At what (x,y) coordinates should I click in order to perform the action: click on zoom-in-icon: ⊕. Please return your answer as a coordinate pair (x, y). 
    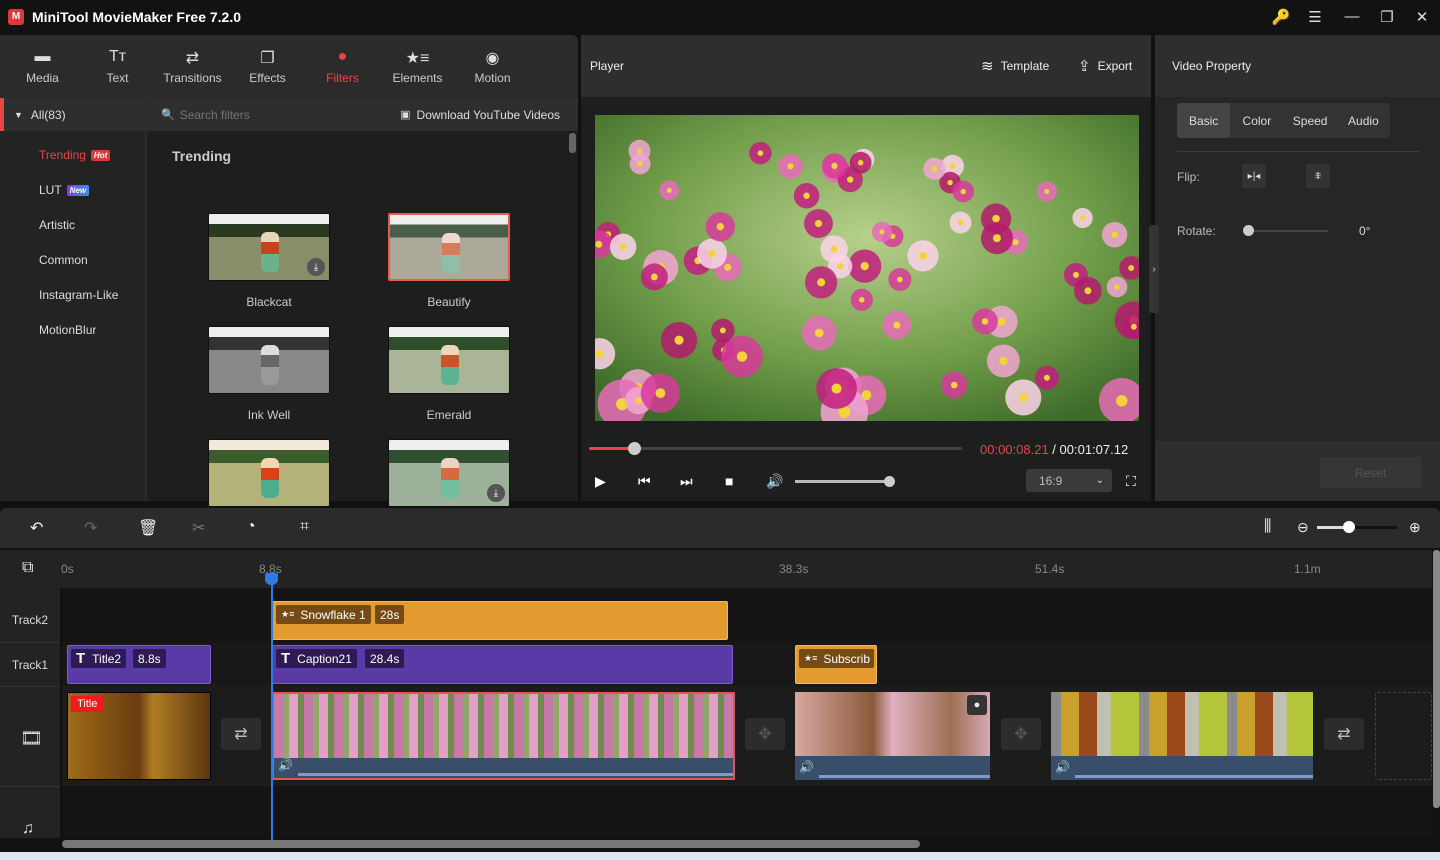
    Looking at the image, I should click on (1415, 527).